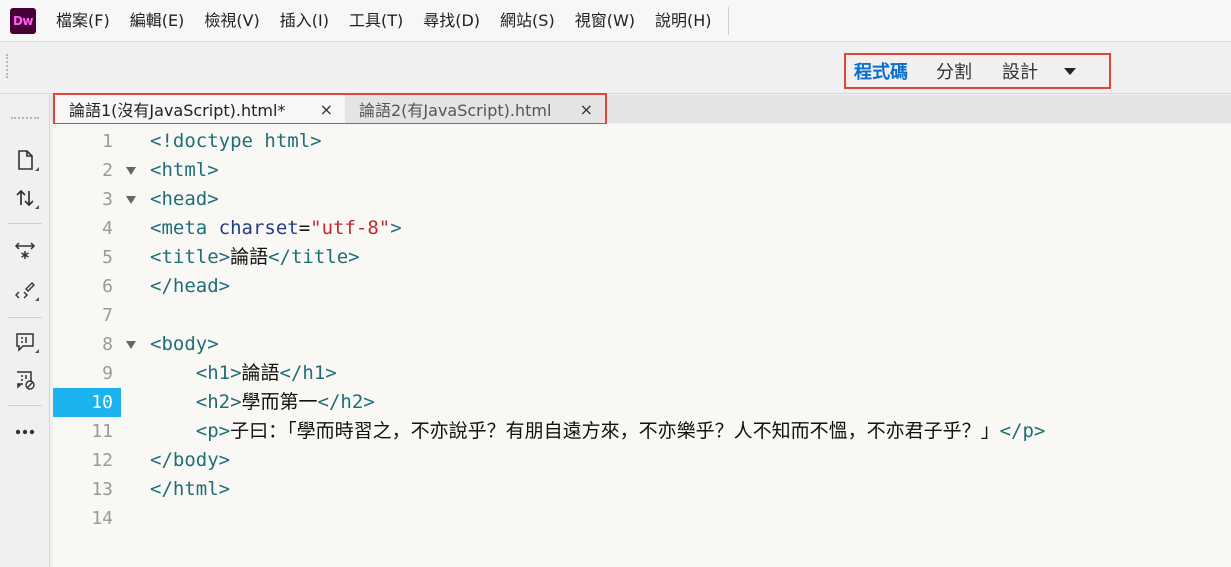 The width and height of the screenshot is (1231, 567). Describe the element at coordinates (304, 21) in the screenshot. I see `menu-insert: 插入(I)` at that location.